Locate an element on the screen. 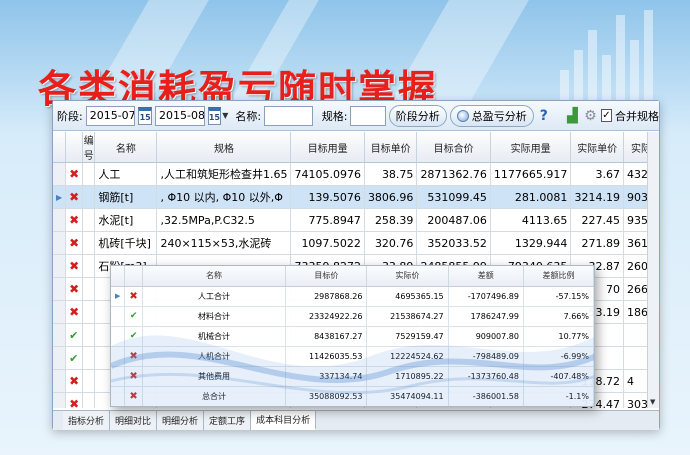 The height and width of the screenshot is (455, 690). summary-target-cell: 11426035.53 is located at coordinates (326, 356).